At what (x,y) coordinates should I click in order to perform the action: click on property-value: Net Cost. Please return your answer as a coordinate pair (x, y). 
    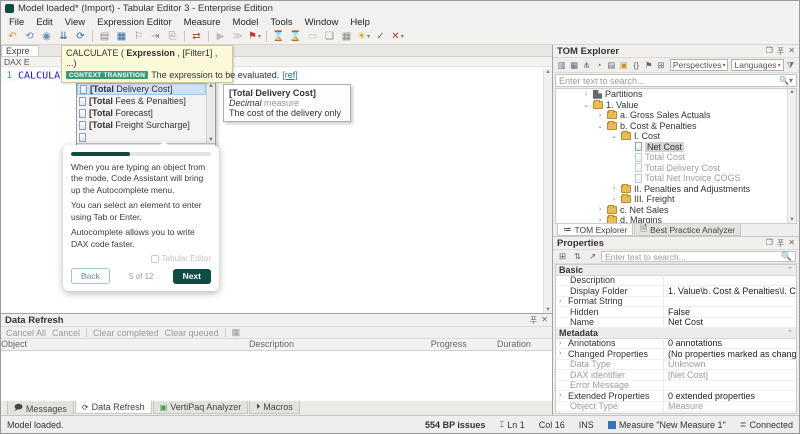
    Looking at the image, I should click on (730, 322).